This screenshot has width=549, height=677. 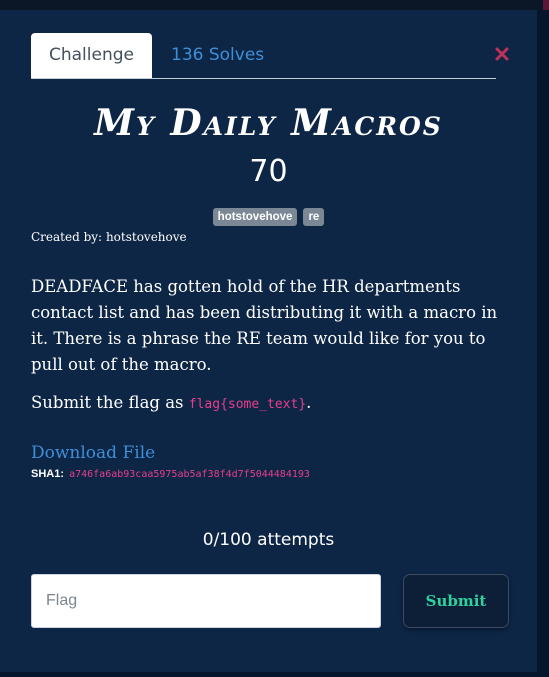 What do you see at coordinates (48, 474) in the screenshot?
I see `sha1-label: SHA1:` at bounding box center [48, 474].